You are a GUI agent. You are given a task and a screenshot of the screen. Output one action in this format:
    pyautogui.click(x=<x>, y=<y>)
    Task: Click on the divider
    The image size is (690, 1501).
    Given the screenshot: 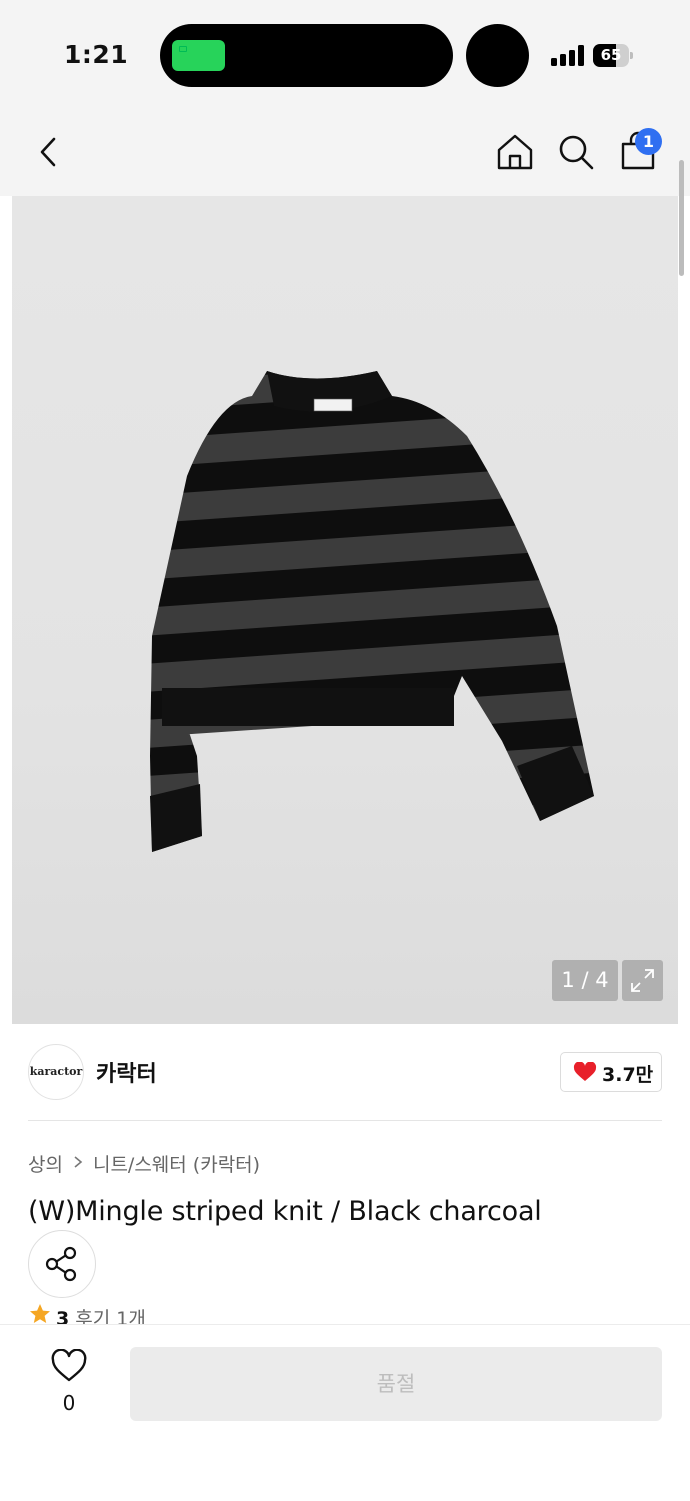 What is the action you would take?
    pyautogui.click(x=345, y=1120)
    